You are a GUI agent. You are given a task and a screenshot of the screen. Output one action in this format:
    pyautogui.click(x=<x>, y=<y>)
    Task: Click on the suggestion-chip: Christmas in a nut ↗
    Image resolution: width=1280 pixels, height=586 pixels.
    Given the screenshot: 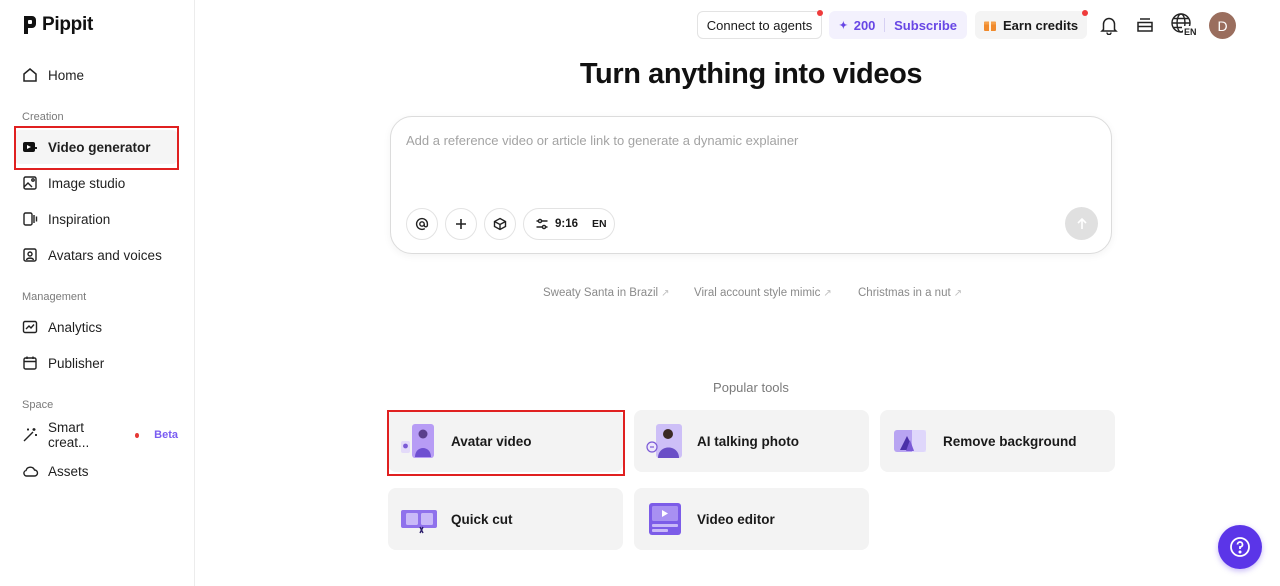 What is the action you would take?
    pyautogui.click(x=910, y=293)
    